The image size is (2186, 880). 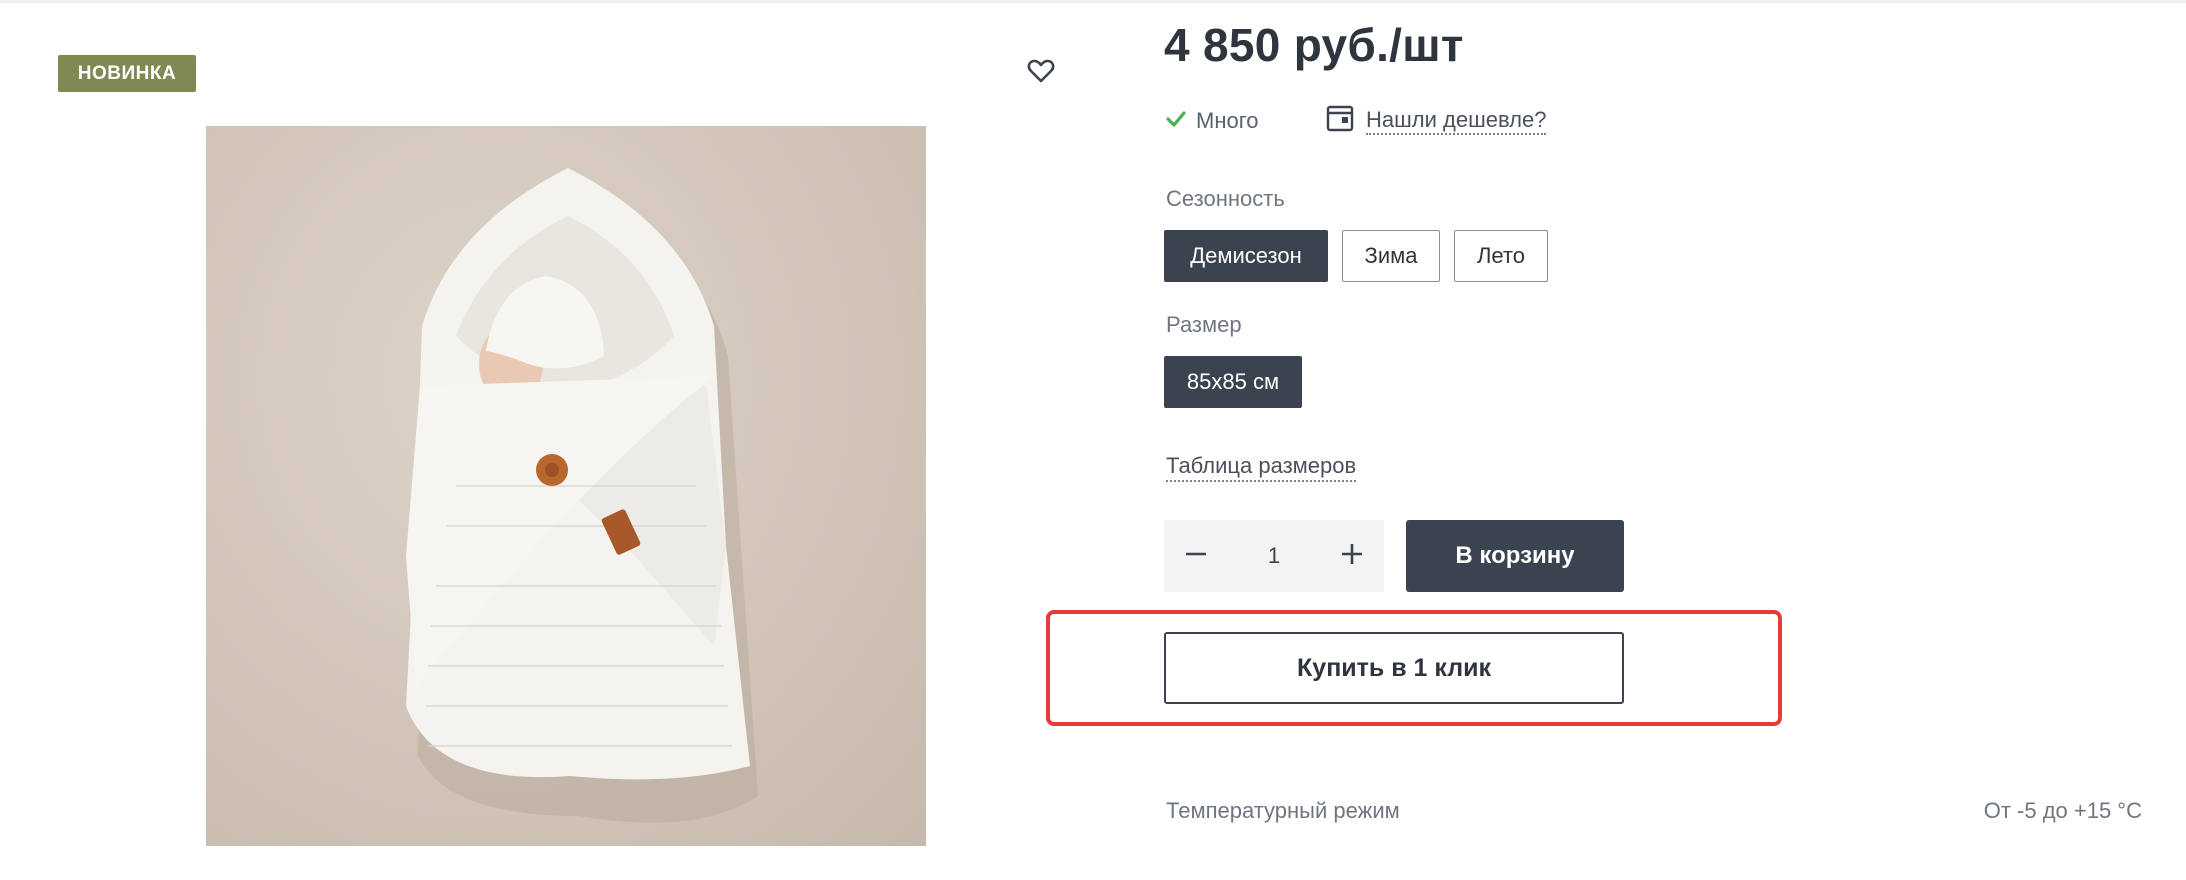 I want to click on season-option-demiseason: Демисезон, so click(x=1246, y=256).